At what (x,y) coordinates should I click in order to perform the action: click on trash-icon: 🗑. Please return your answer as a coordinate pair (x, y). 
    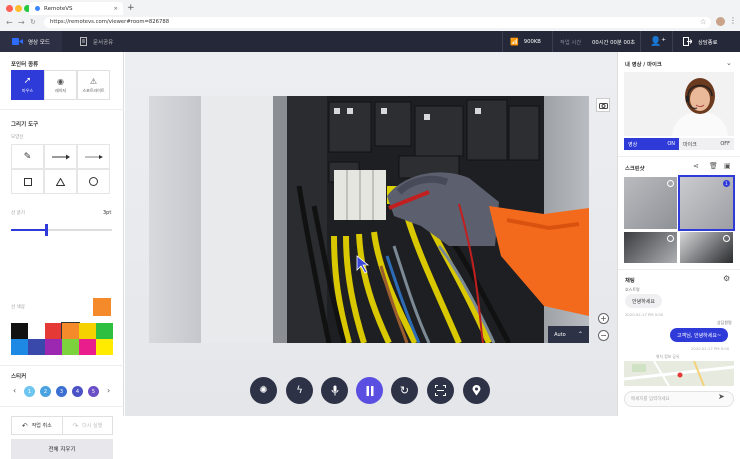
    Looking at the image, I should click on (713, 166).